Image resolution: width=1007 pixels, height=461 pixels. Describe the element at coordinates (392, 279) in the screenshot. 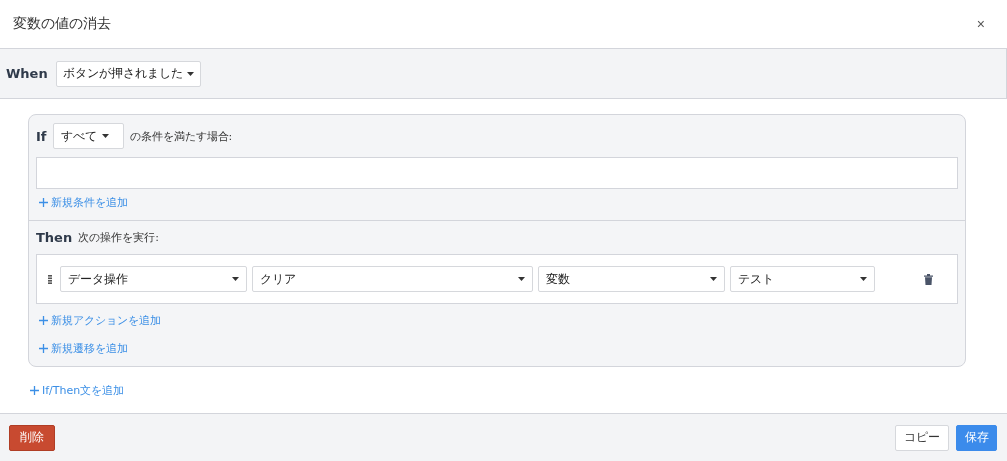

I see `dropdown: クリア` at that location.